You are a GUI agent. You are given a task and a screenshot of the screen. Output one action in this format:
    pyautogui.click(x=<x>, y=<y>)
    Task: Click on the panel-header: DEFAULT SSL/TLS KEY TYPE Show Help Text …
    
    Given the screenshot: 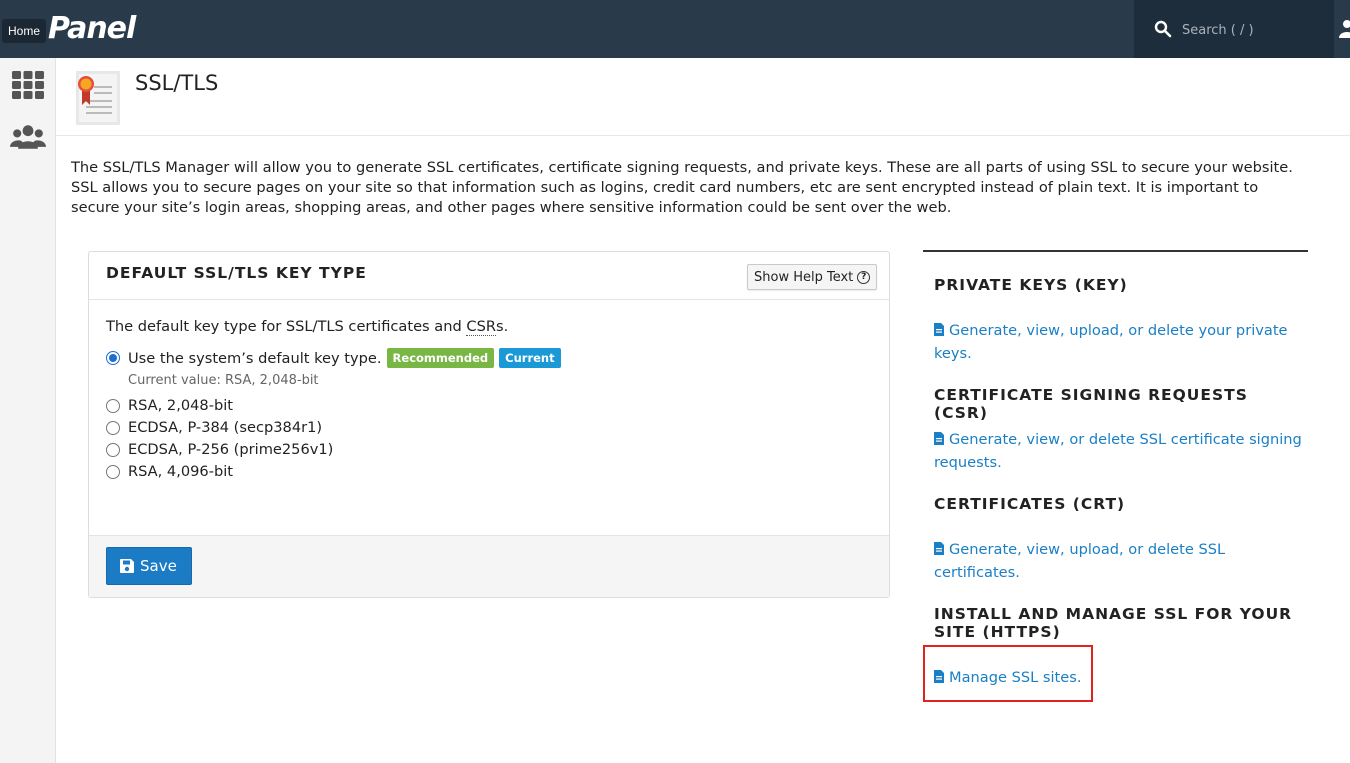 What is the action you would take?
    pyautogui.click(x=489, y=276)
    